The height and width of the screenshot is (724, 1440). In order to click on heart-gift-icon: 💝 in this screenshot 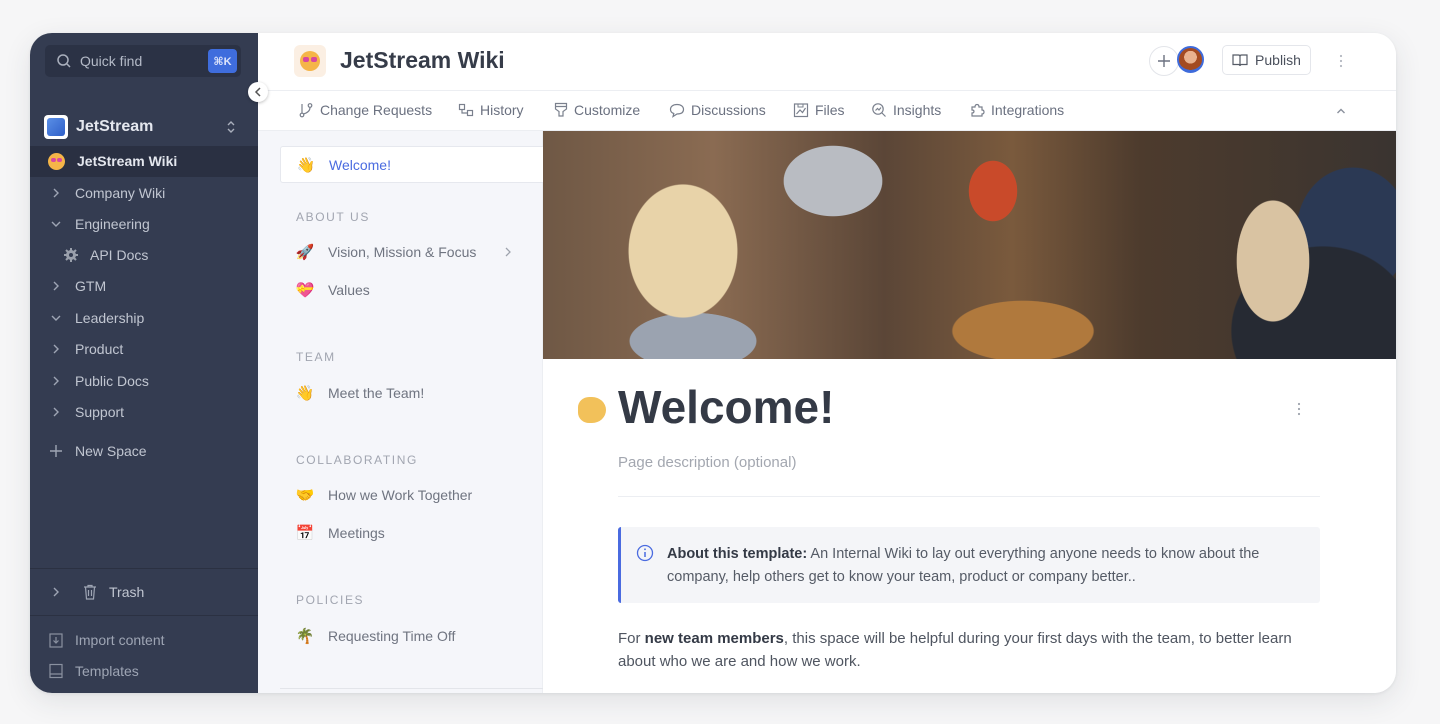, I will do `click(305, 290)`.